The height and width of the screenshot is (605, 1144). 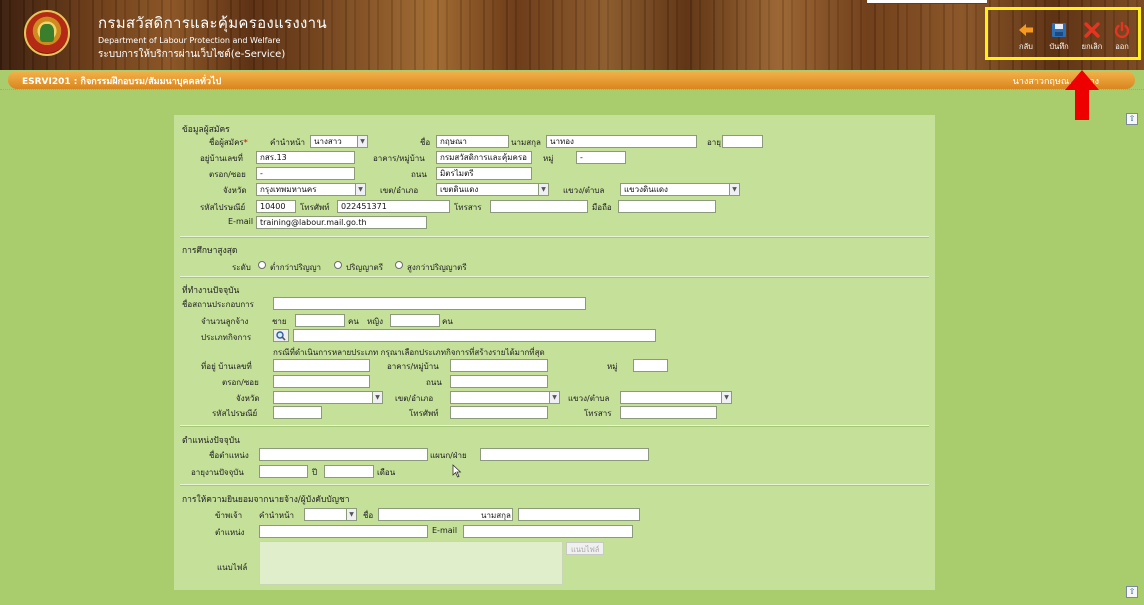 What do you see at coordinates (419, 174) in the screenshot?
I see `road-label: ถนน` at bounding box center [419, 174].